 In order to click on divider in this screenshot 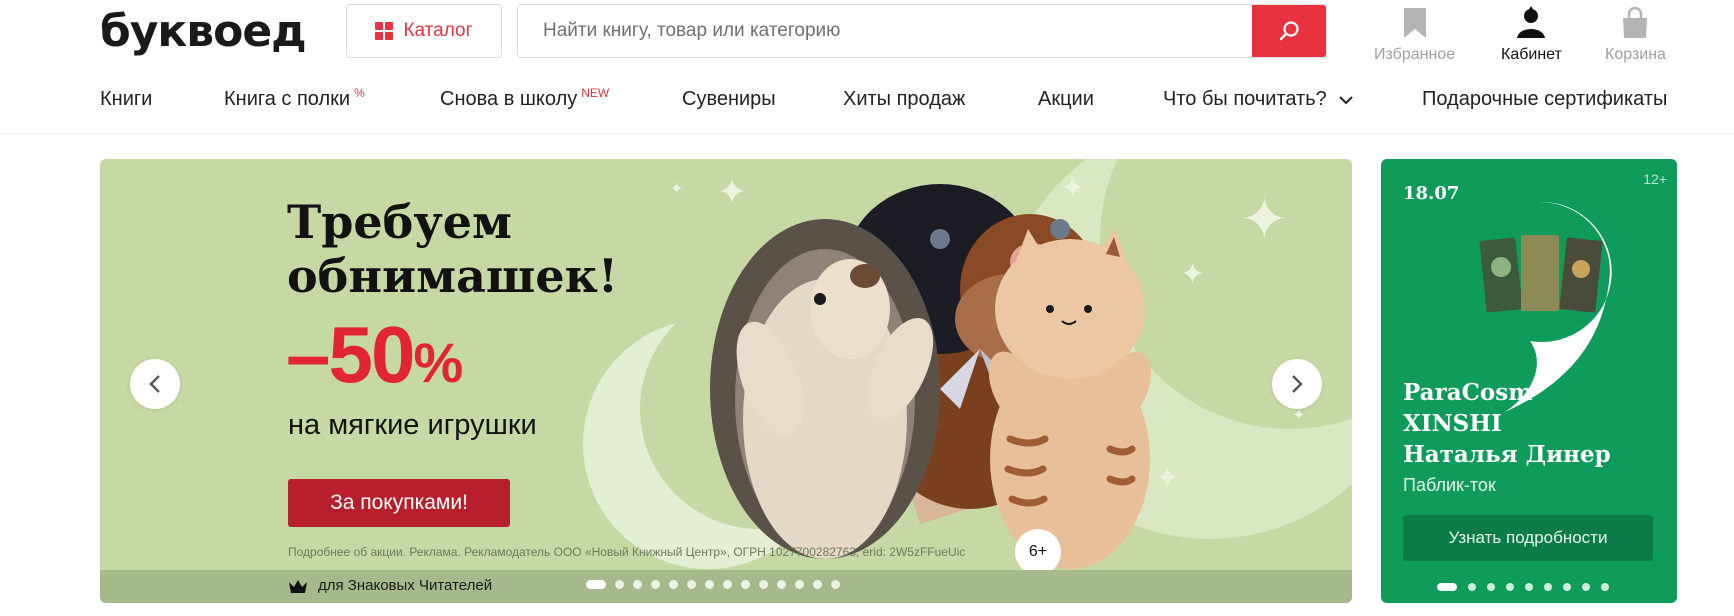, I will do `click(867, 133)`.